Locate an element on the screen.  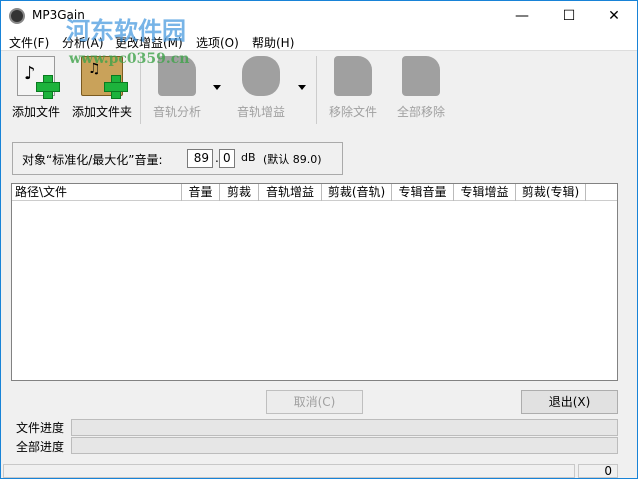
default-value-label: (默认 89.0) is located at coordinates (292, 159).